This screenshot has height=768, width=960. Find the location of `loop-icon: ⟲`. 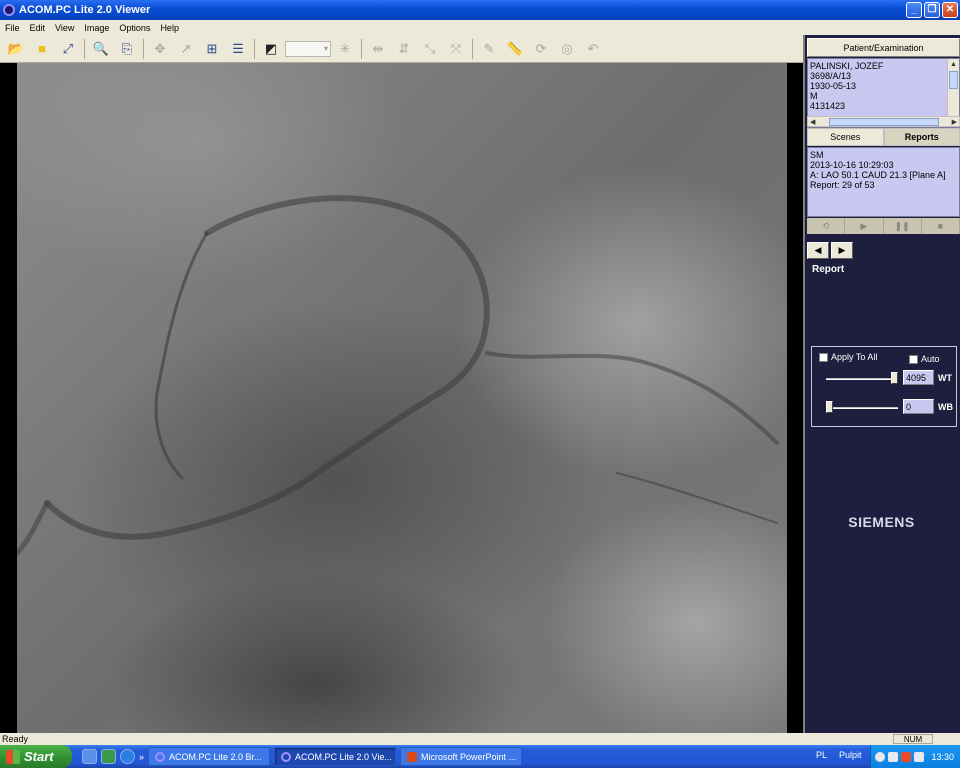

loop-icon: ⟲ is located at coordinates (826, 226).